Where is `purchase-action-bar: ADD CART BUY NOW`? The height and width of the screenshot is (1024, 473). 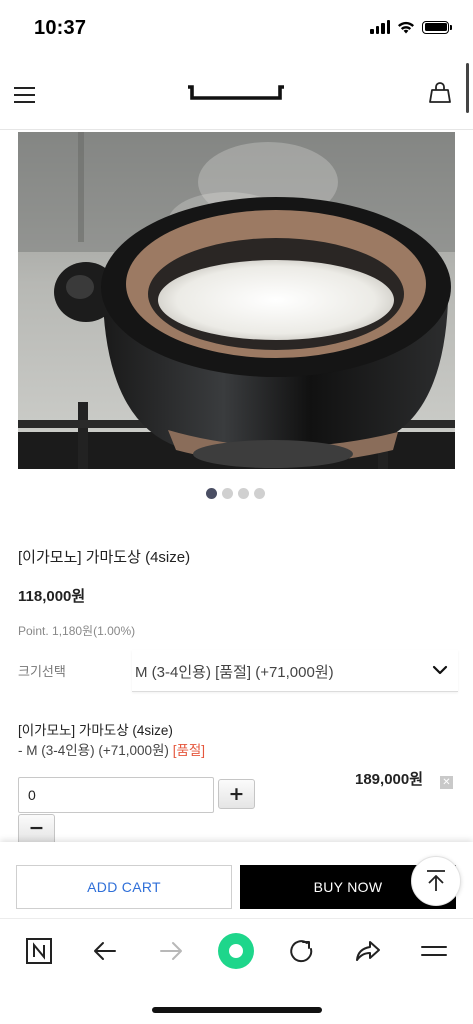
purchase-action-bar: ADD CART BUY NOW is located at coordinates (236, 880).